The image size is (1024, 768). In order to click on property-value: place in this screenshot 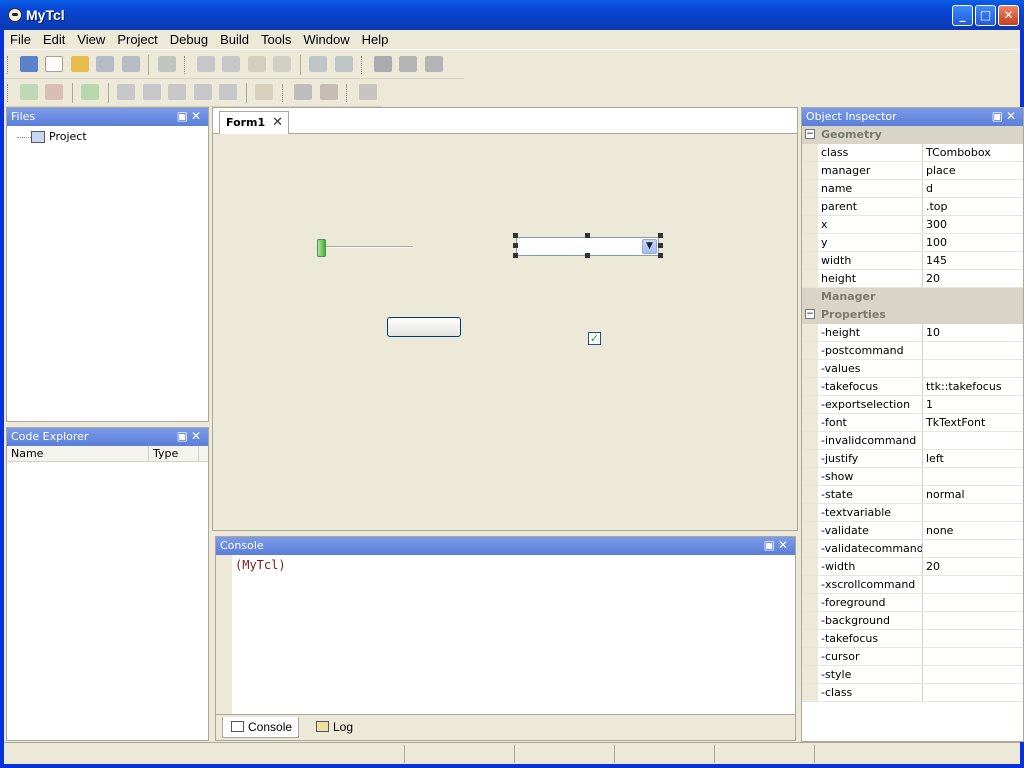, I will do `click(973, 170)`.